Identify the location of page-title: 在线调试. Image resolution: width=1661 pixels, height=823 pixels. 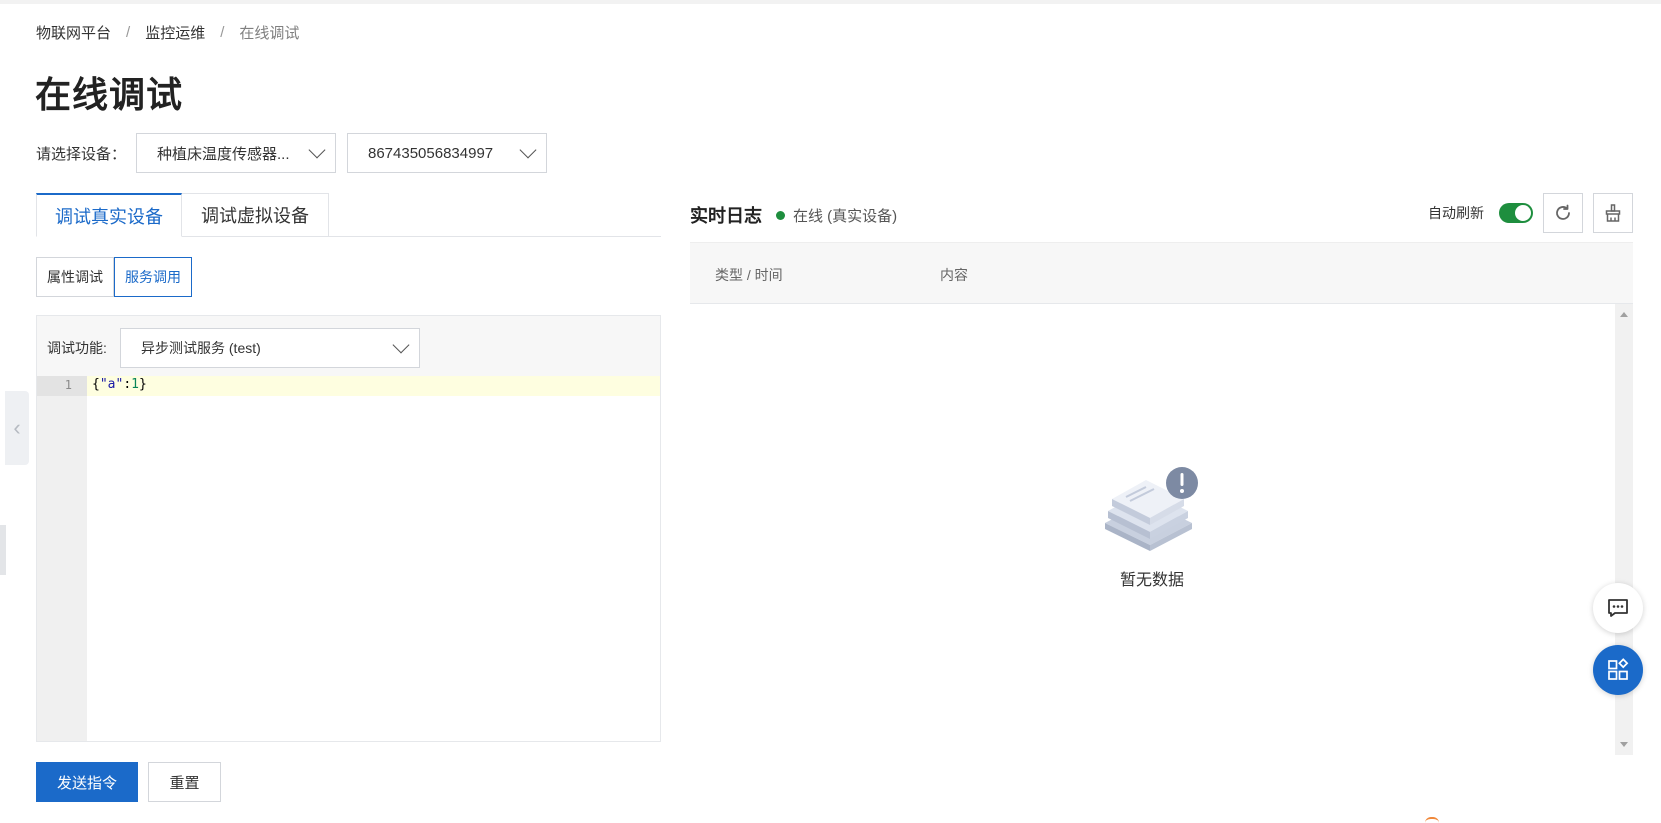
(109, 94).